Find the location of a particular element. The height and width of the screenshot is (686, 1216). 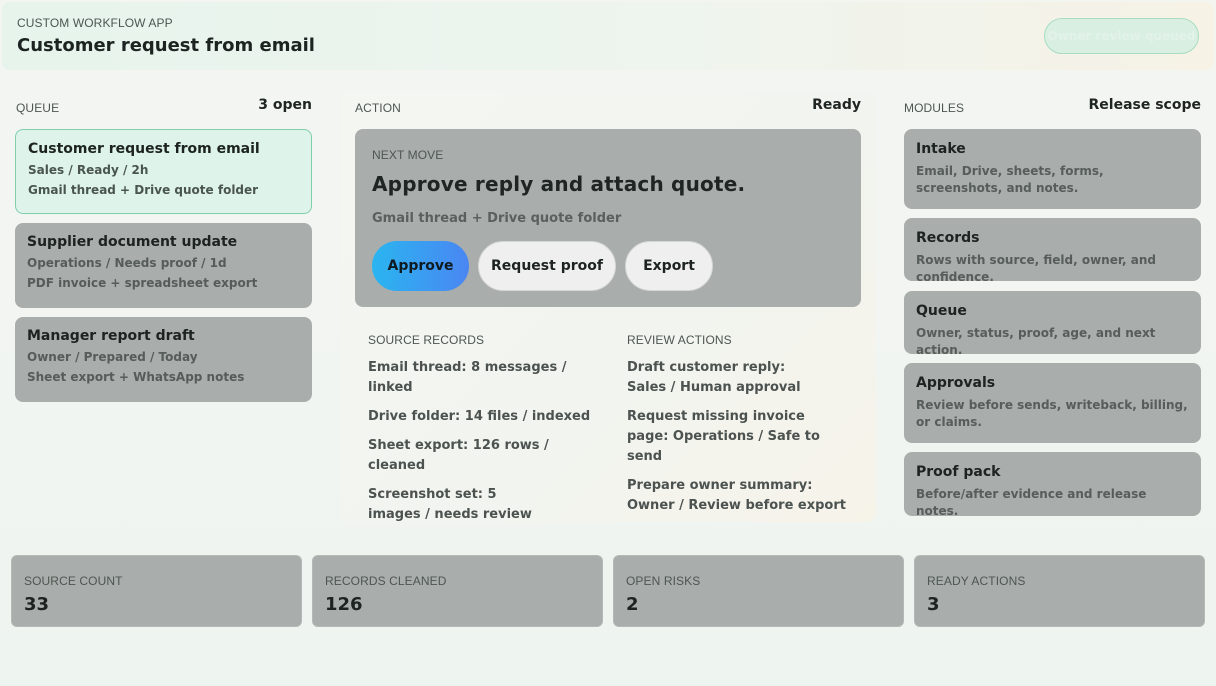

queue-count: 3 open is located at coordinates (285, 105).